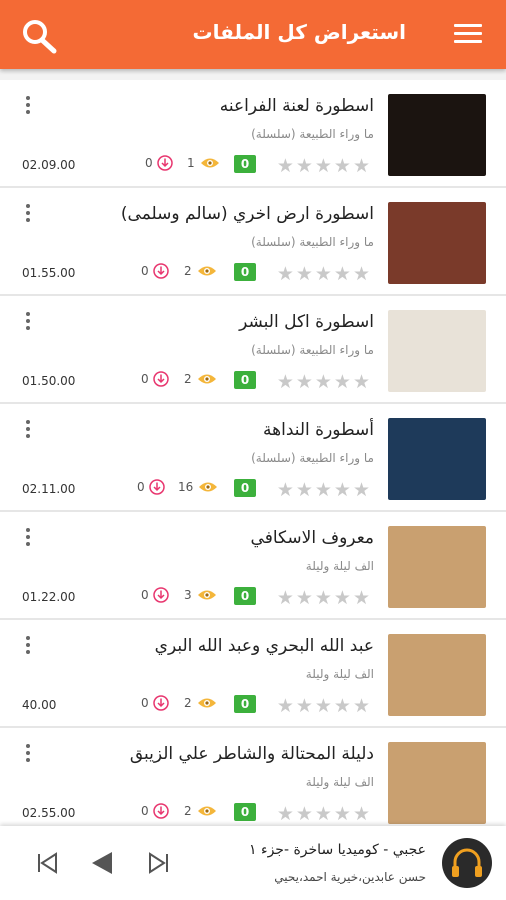  Describe the element at coordinates (47, 863) in the screenshot. I see `previous-icon` at that location.